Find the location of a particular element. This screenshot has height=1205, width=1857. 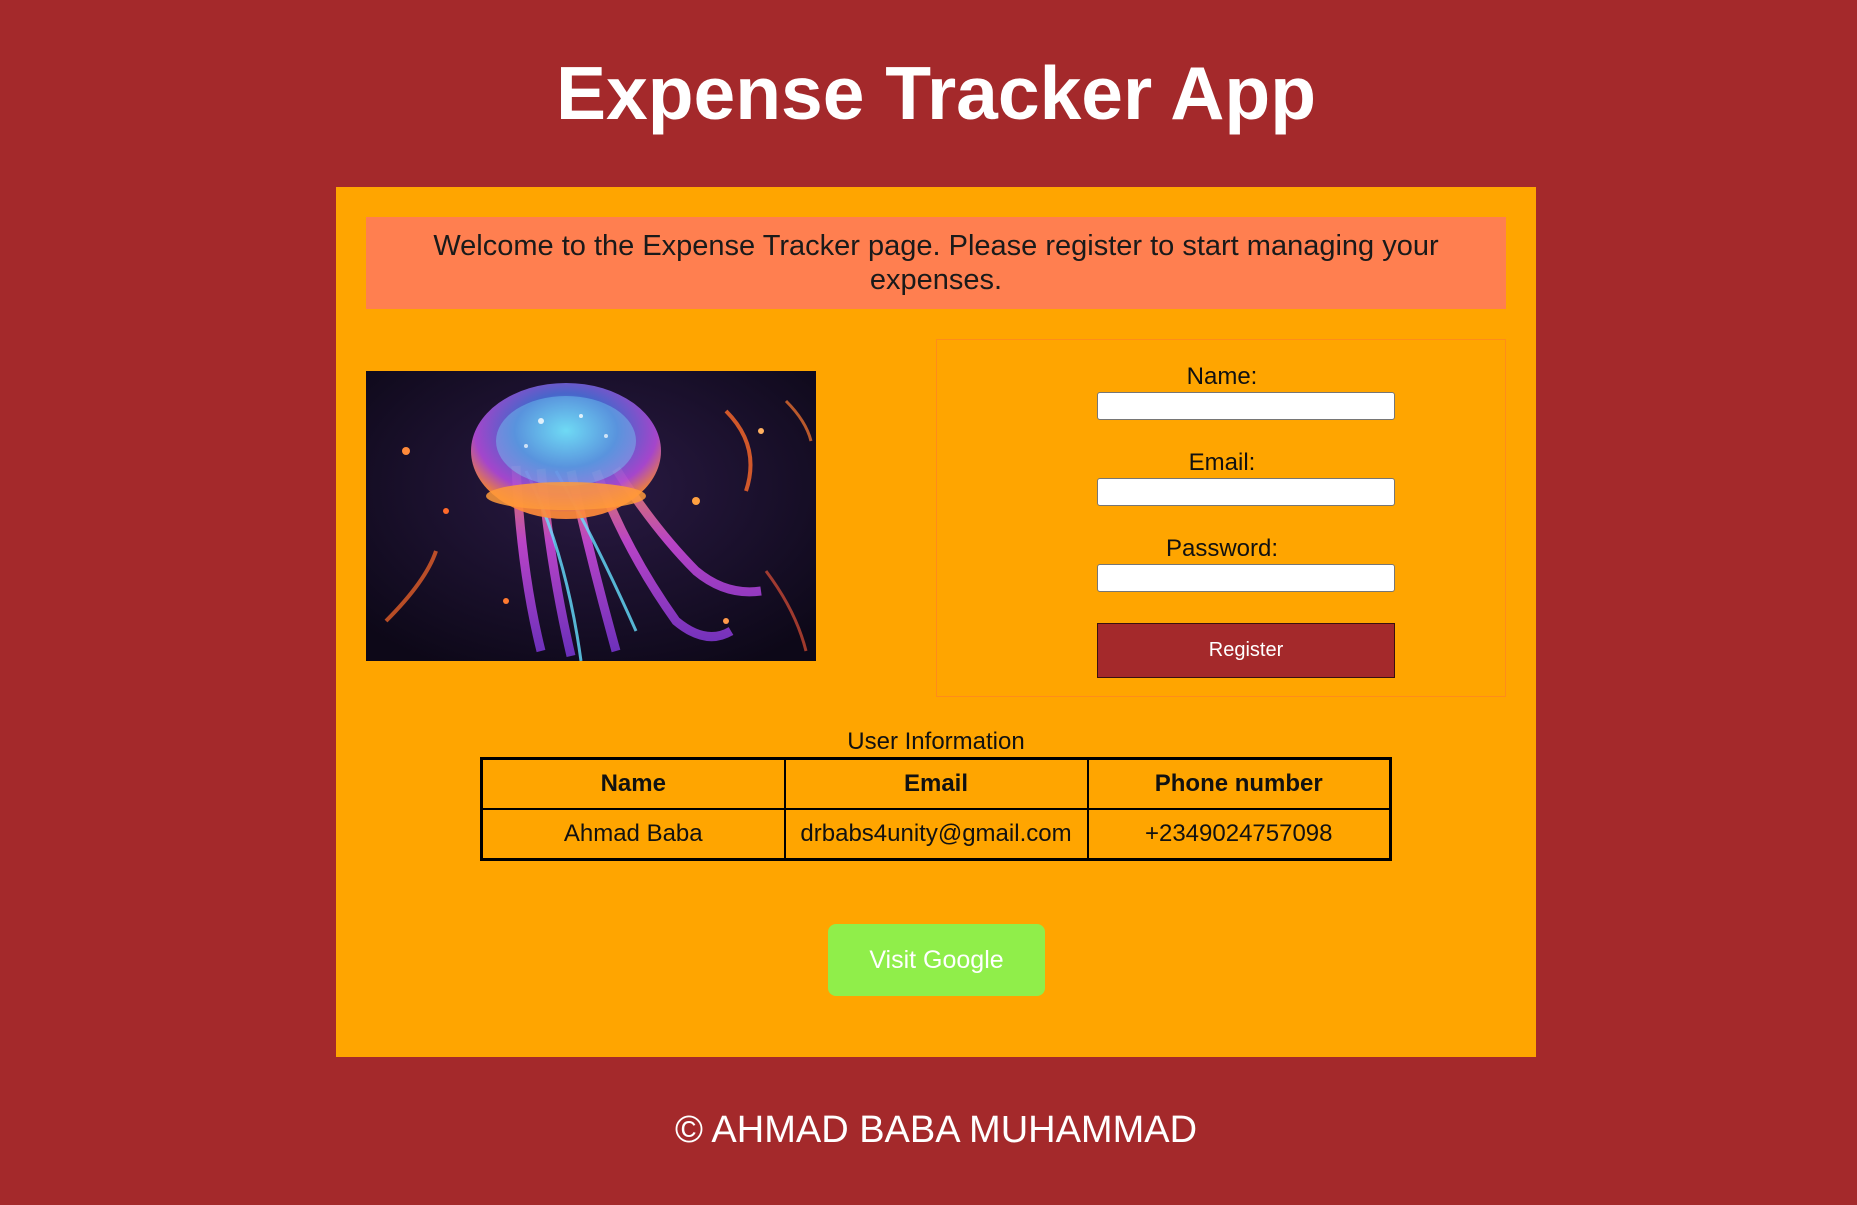

header-phone: Phone number is located at coordinates (1239, 783).